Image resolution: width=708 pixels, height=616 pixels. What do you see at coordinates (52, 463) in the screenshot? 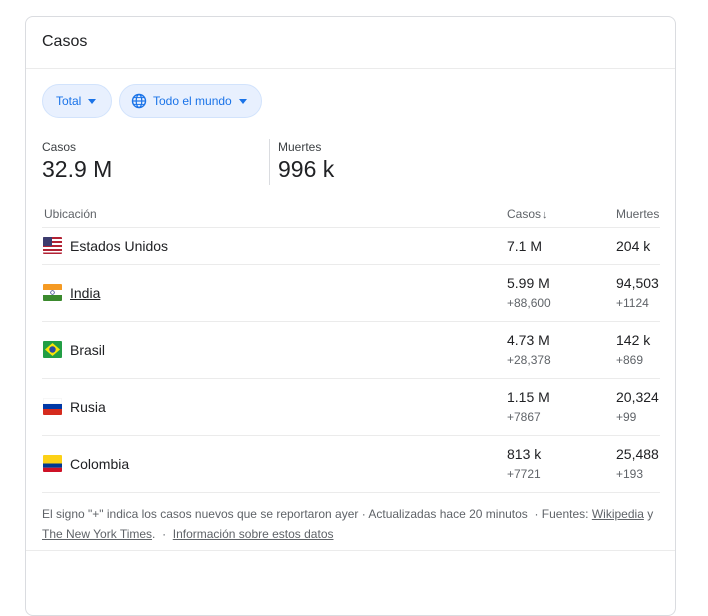
I see `colombia-flag-icon` at bounding box center [52, 463].